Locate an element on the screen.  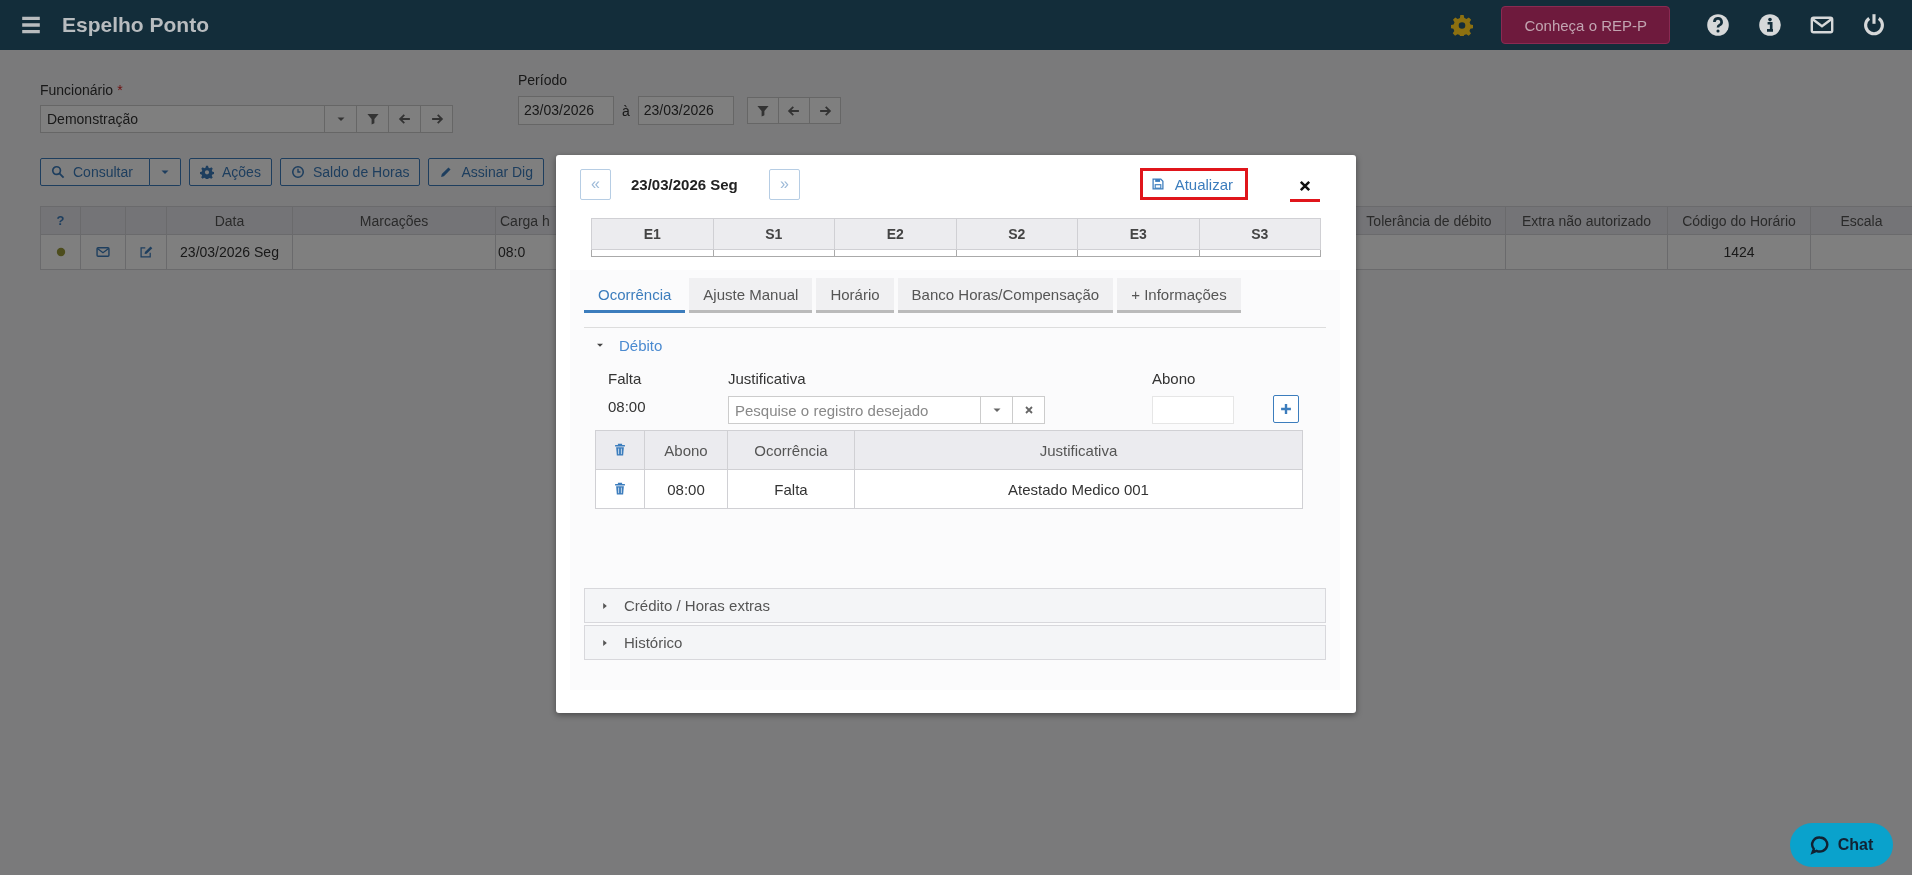
chat-button: Chat is located at coordinates (1841, 845).